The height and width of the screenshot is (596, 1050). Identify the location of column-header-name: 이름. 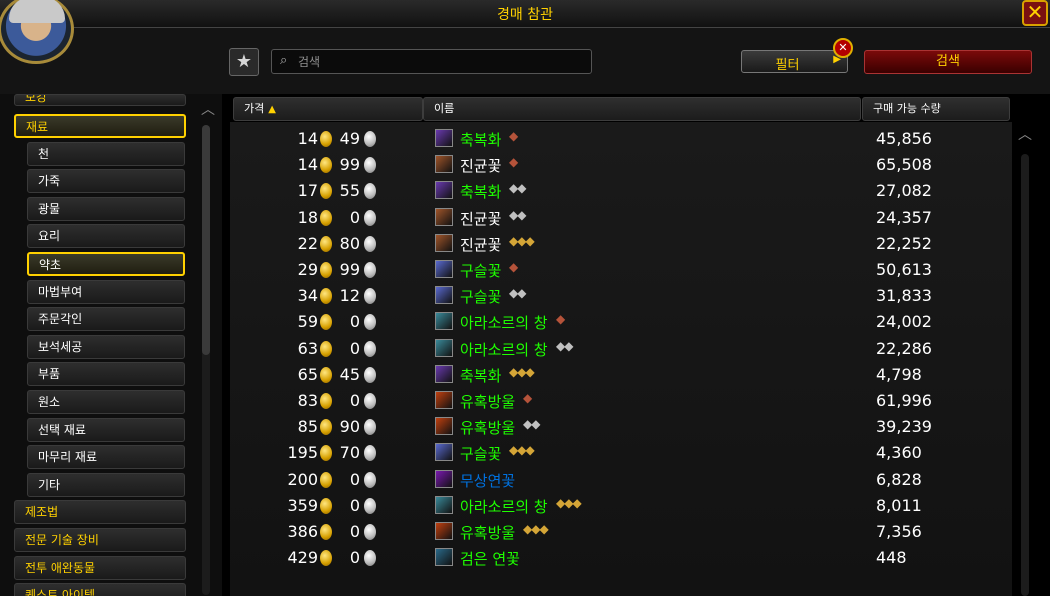
(642, 109).